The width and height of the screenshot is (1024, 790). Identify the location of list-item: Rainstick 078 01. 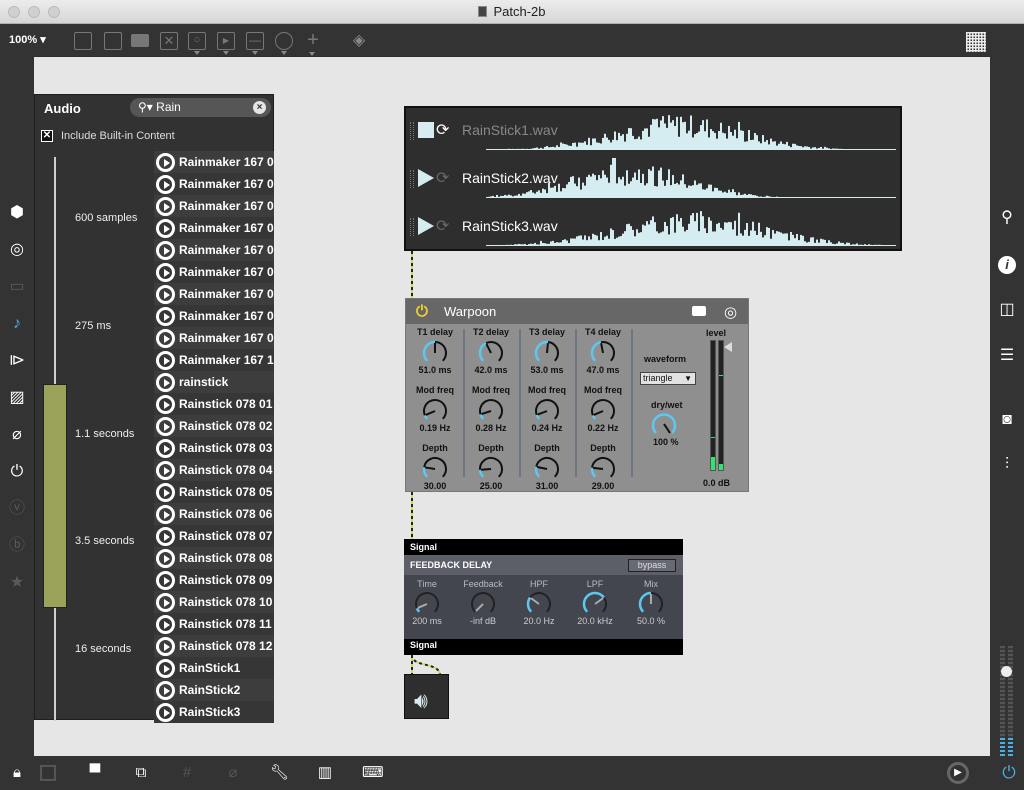
(214, 404).